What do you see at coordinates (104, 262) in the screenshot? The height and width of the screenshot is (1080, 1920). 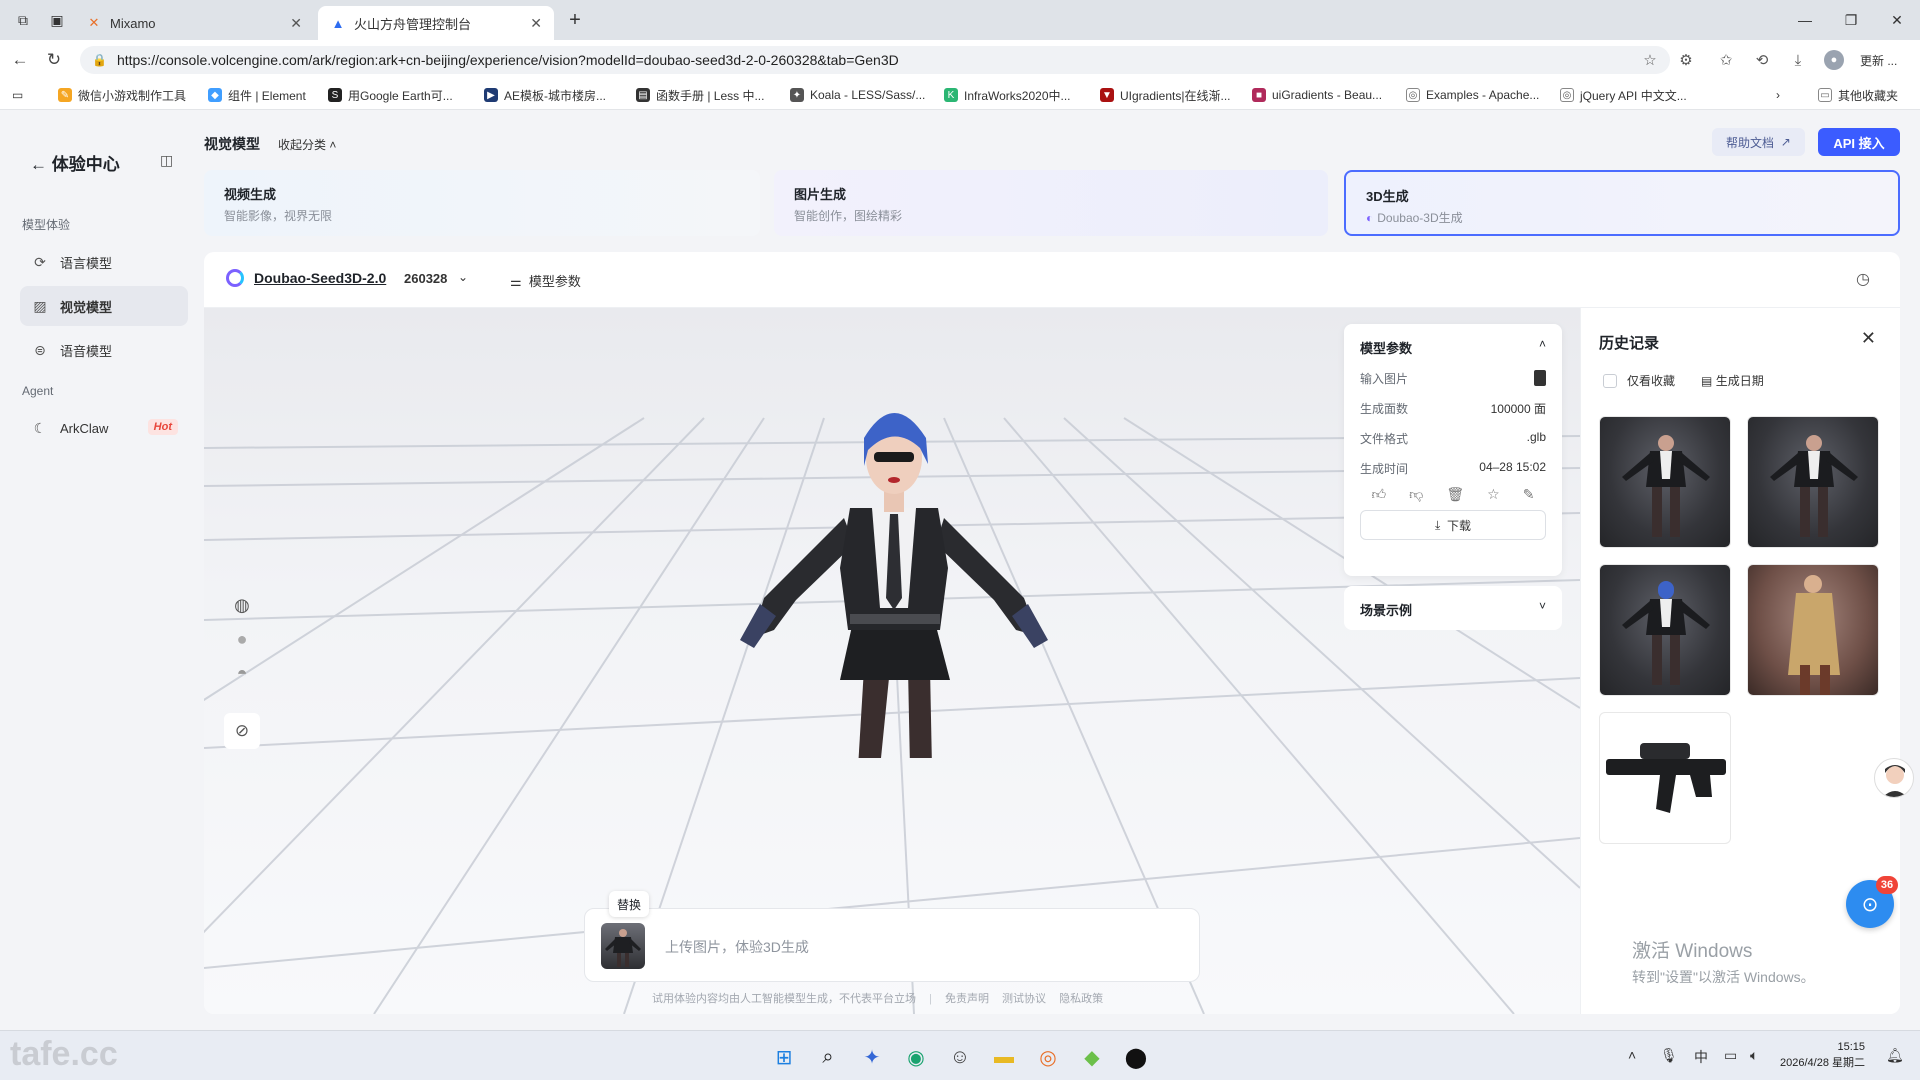 I see `sidebar-item-language: ⟳ 语言模型` at bounding box center [104, 262].